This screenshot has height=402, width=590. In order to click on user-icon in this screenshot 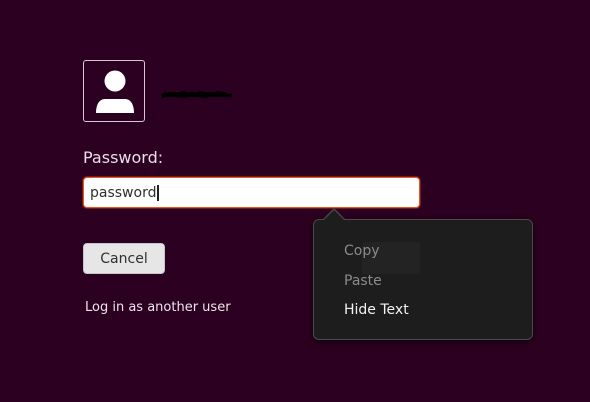, I will do `click(115, 91)`.